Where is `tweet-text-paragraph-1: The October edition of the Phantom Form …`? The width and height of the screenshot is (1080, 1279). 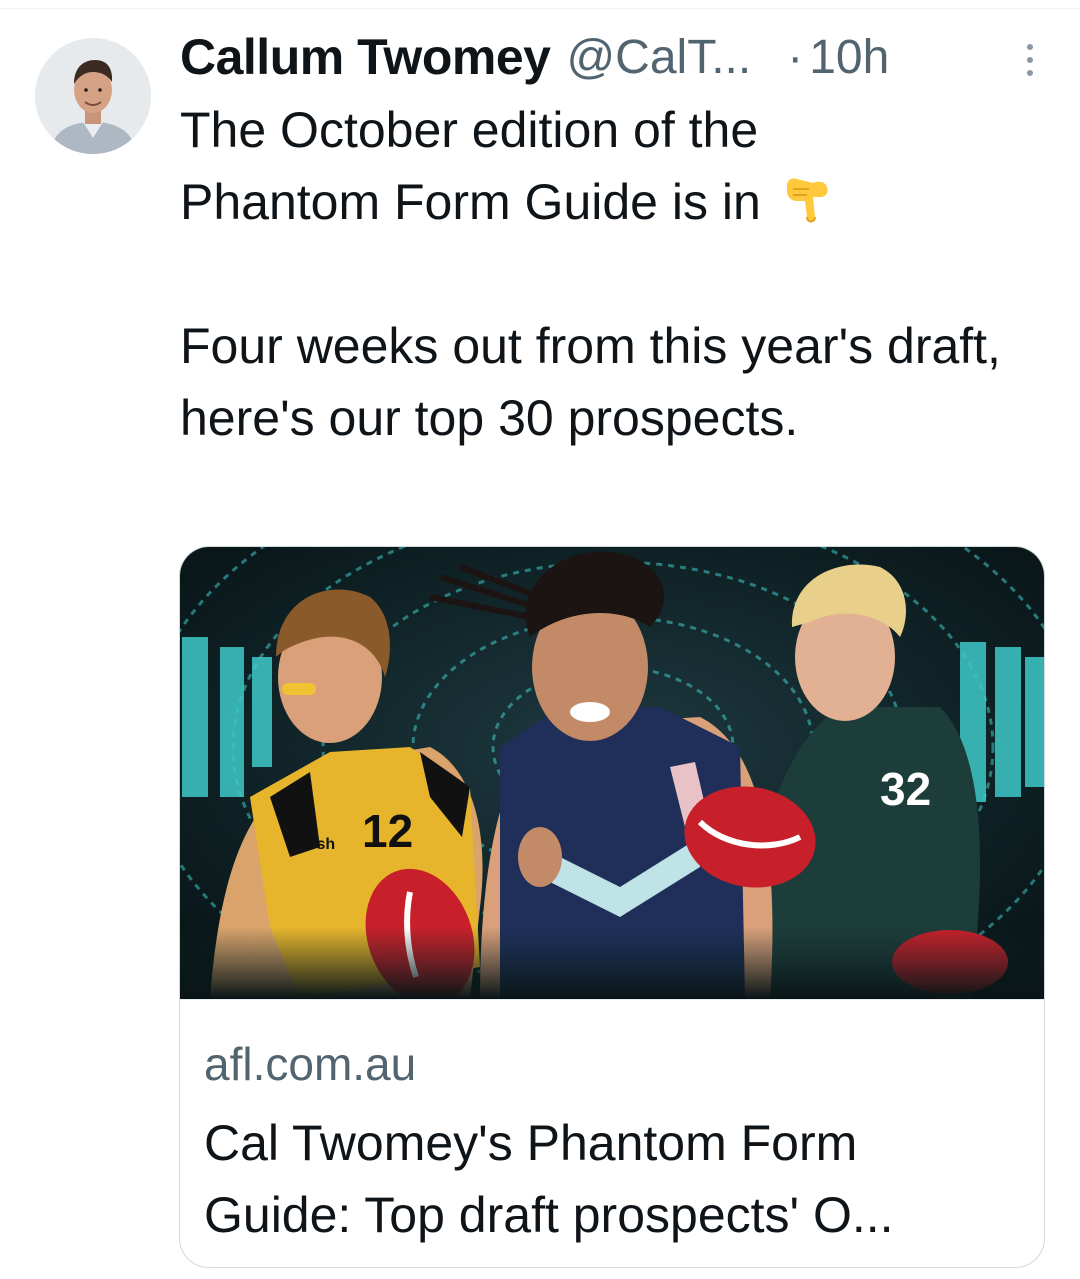 tweet-text-paragraph-1: The October edition of the Phantom Form … is located at coordinates (600, 166).